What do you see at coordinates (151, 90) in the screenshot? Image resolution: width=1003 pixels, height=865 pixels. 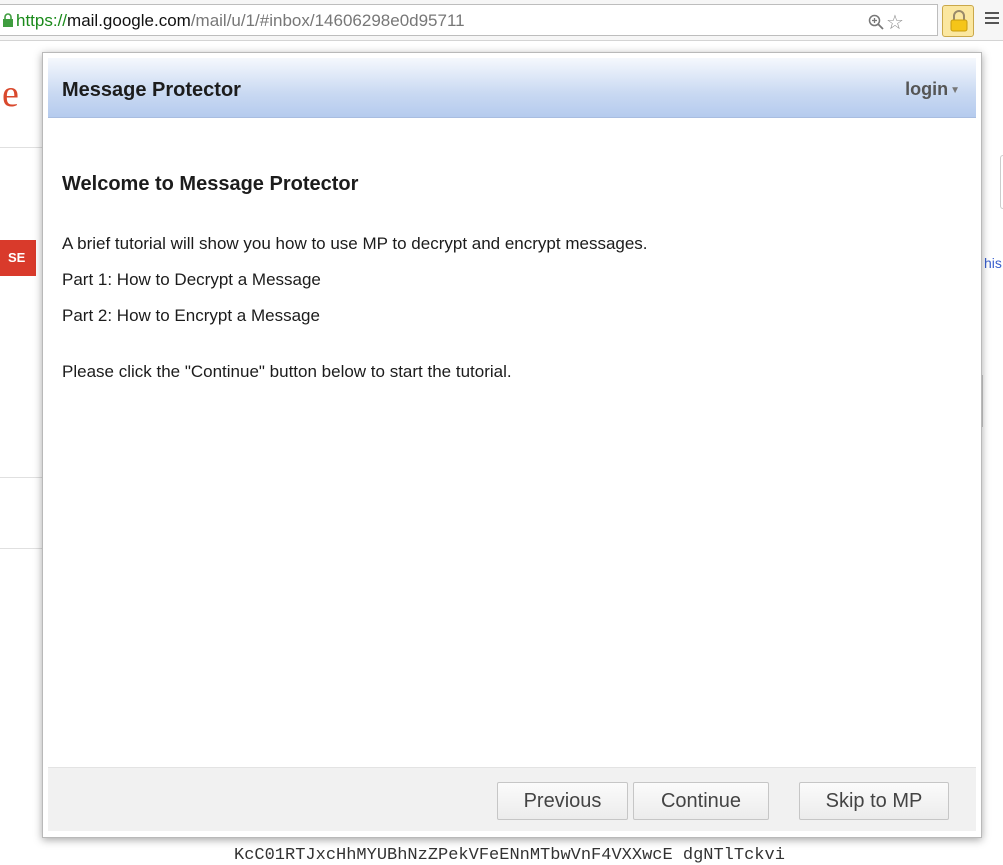 I see `popup-title: Message Protector` at bounding box center [151, 90].